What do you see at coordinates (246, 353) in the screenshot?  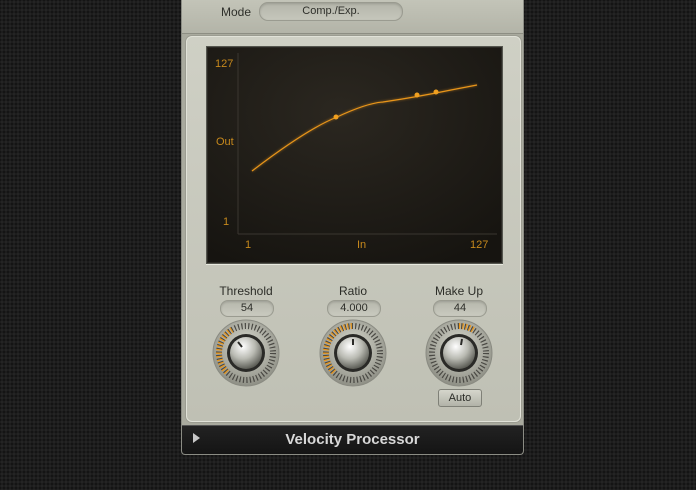 I see `threshold-knob` at bounding box center [246, 353].